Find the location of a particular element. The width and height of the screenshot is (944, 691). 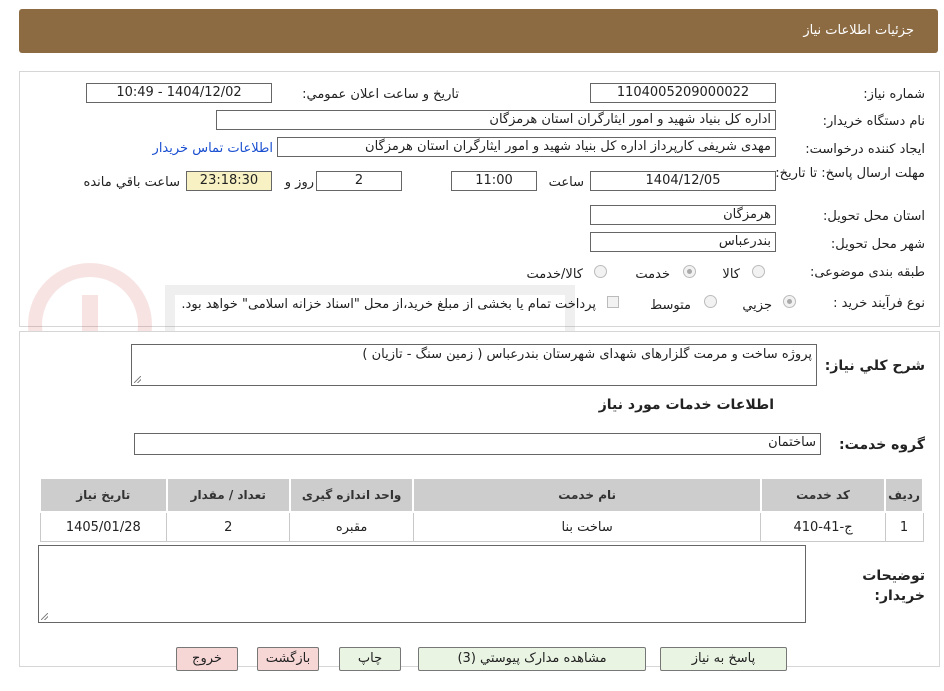

col-name-header: نام خدمت is located at coordinates (587, 495).